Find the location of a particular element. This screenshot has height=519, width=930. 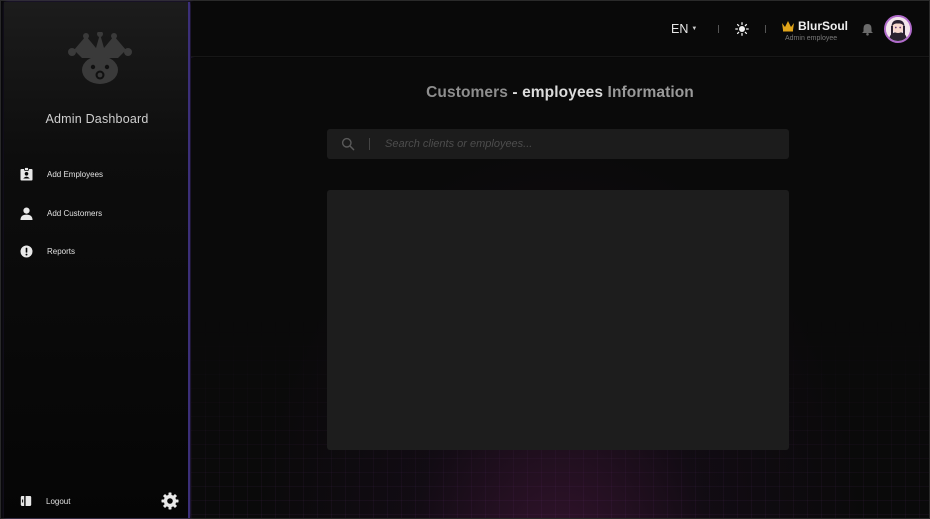

crown-icon is located at coordinates (788, 26).